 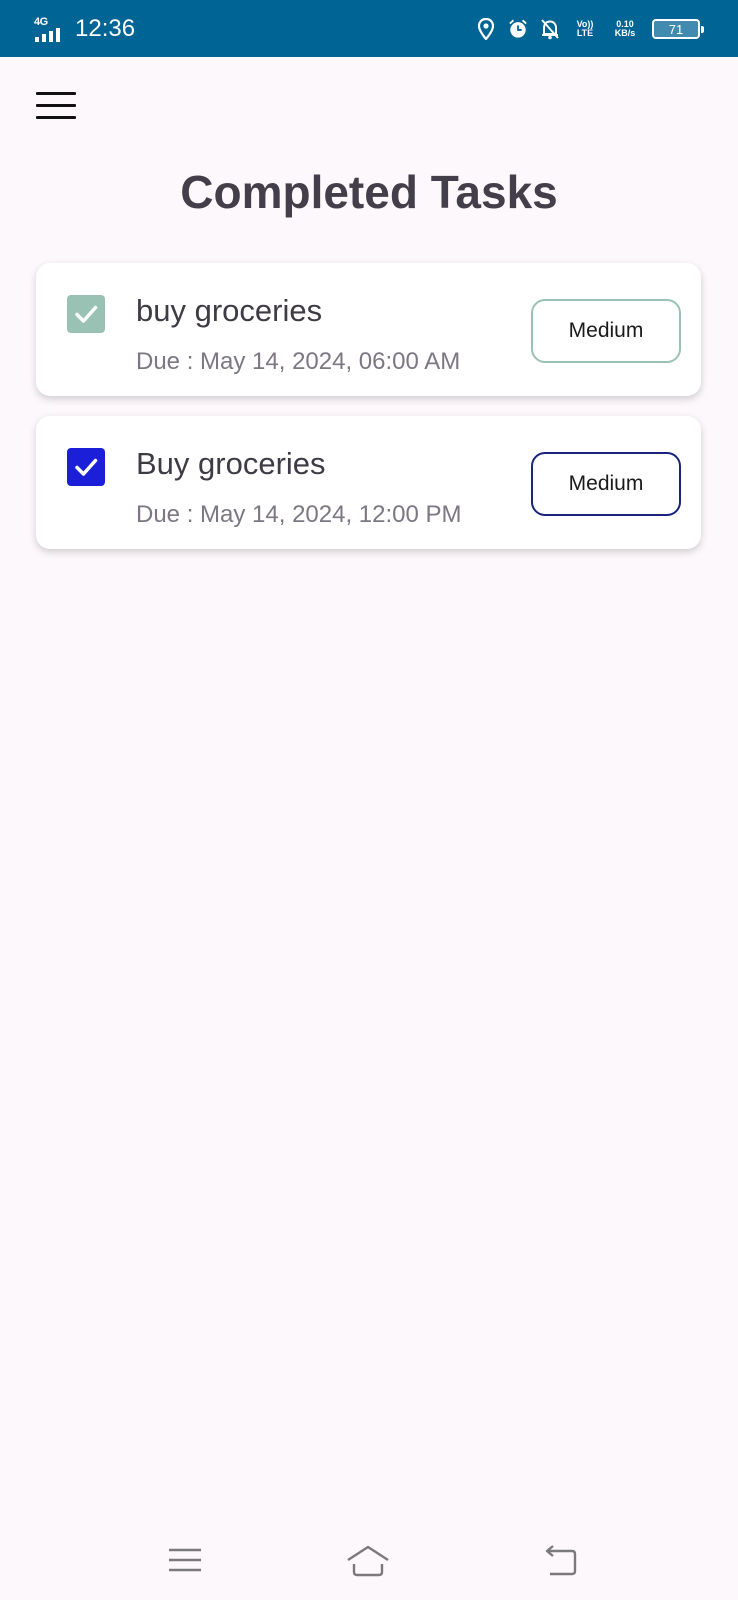 What do you see at coordinates (625, 33) in the screenshot?
I see `network-speed-unit: KB/s` at bounding box center [625, 33].